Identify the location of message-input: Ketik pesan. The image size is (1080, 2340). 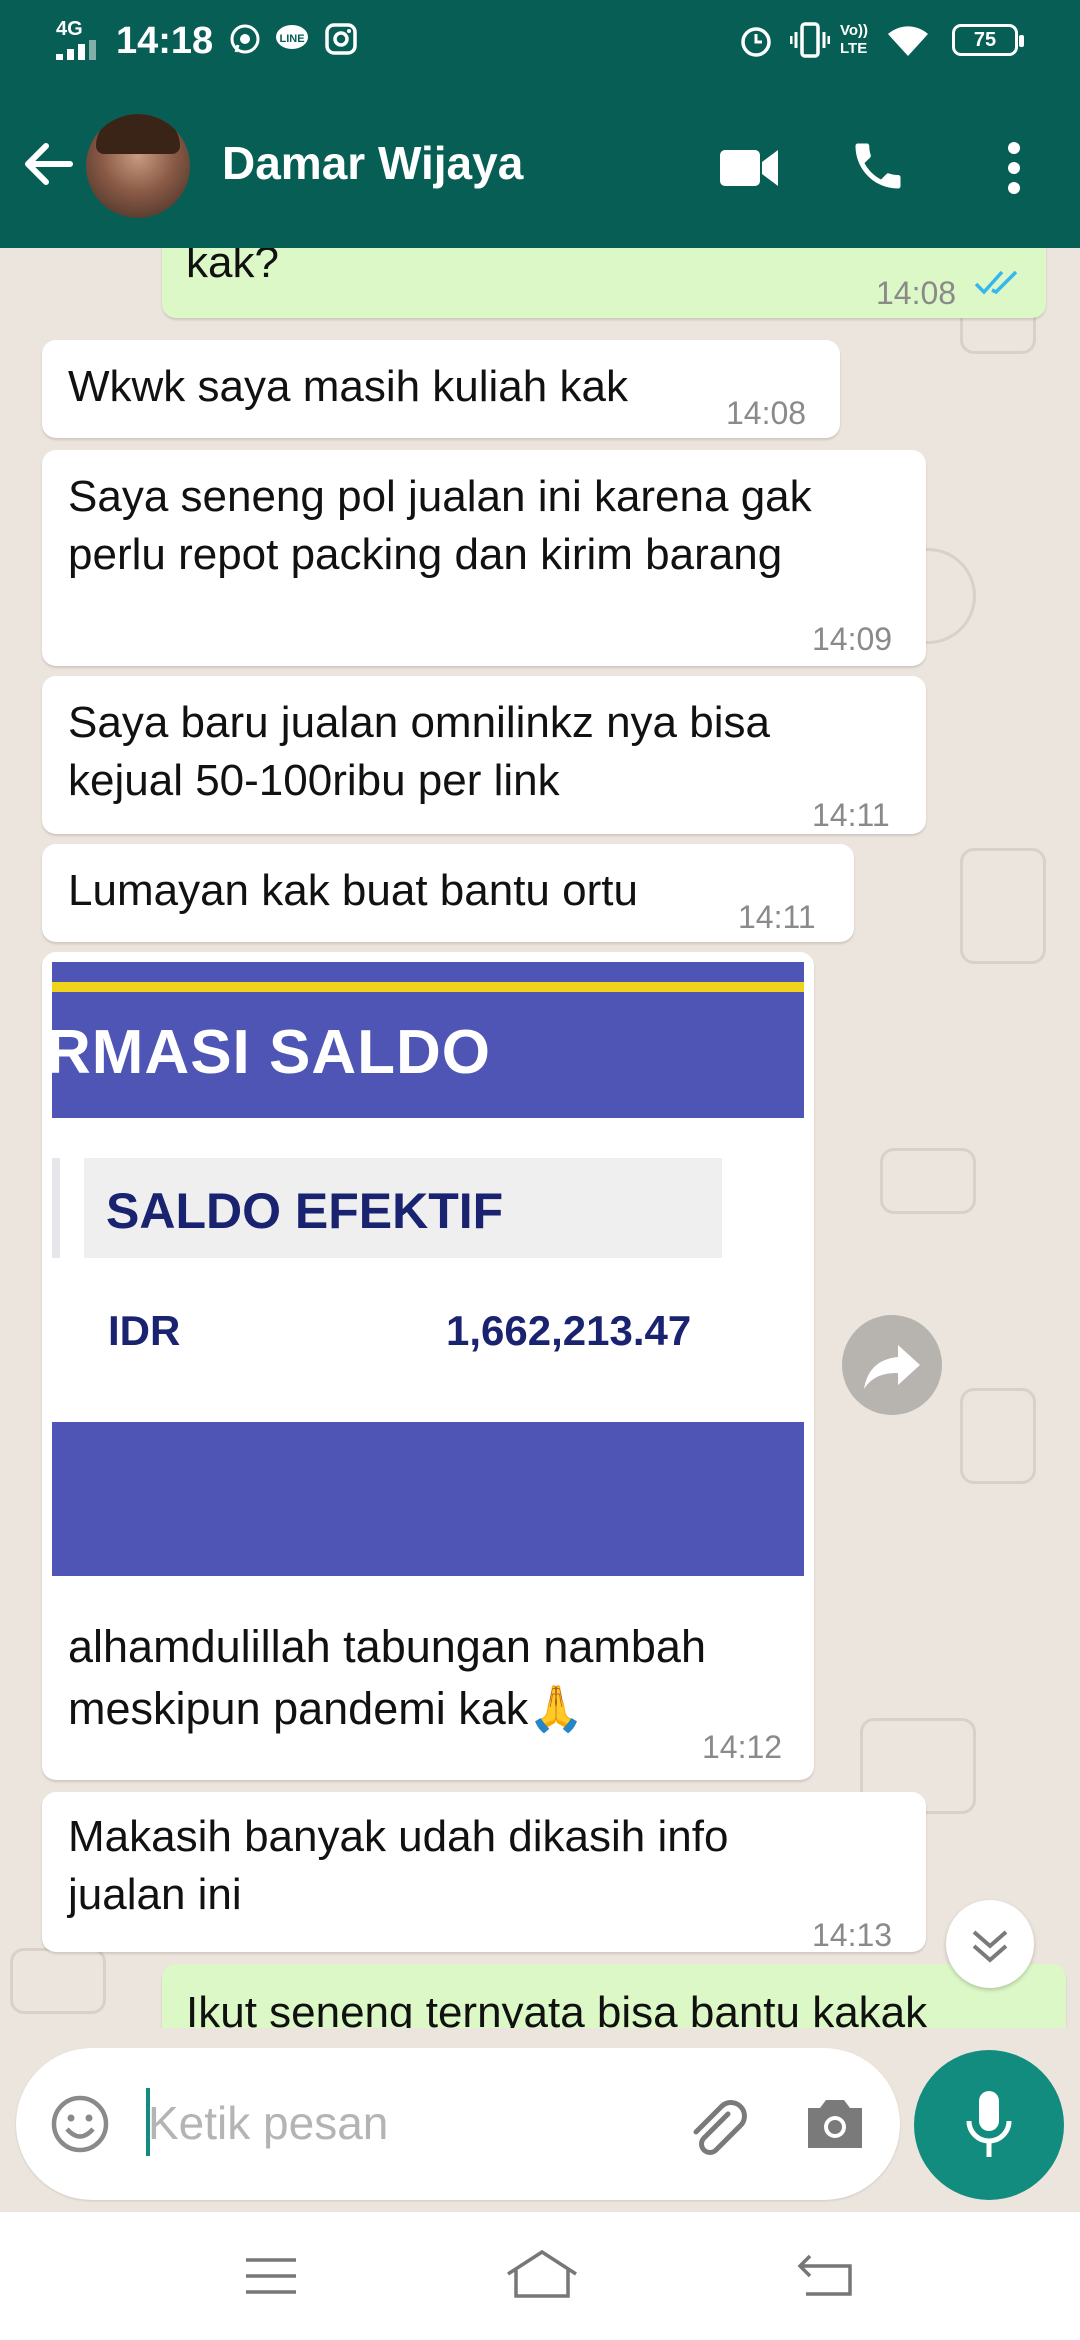
(268, 2123).